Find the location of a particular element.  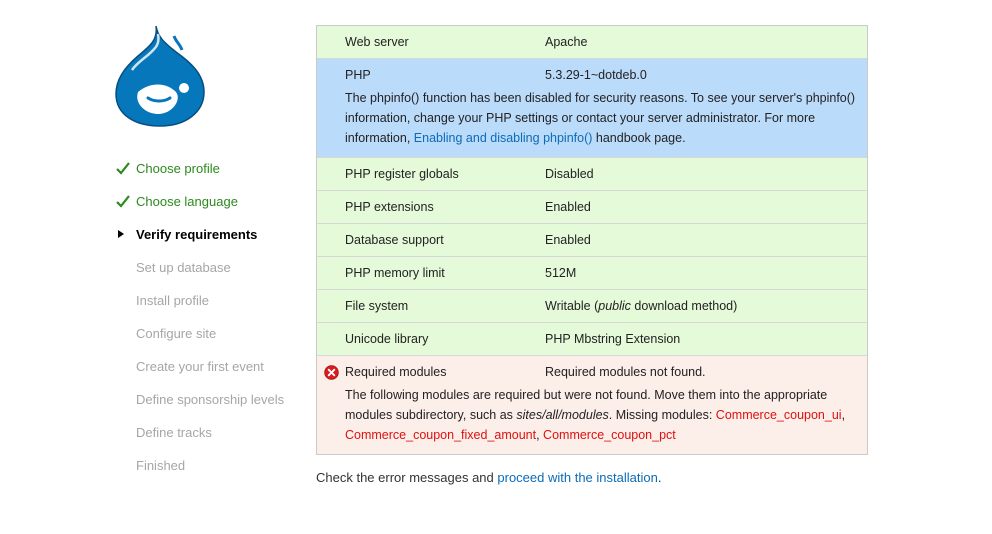

php-desc-suffix: handbook page. is located at coordinates (640, 138).